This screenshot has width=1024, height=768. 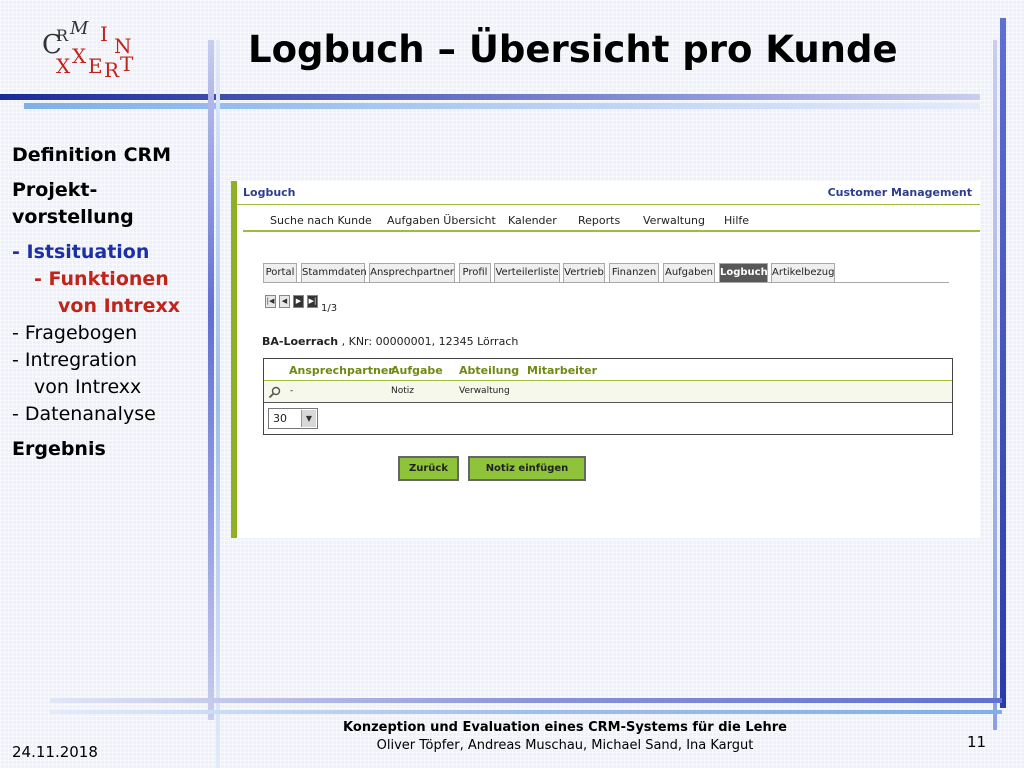 What do you see at coordinates (92, 155) in the screenshot?
I see `agenda-item: Definition CRM` at bounding box center [92, 155].